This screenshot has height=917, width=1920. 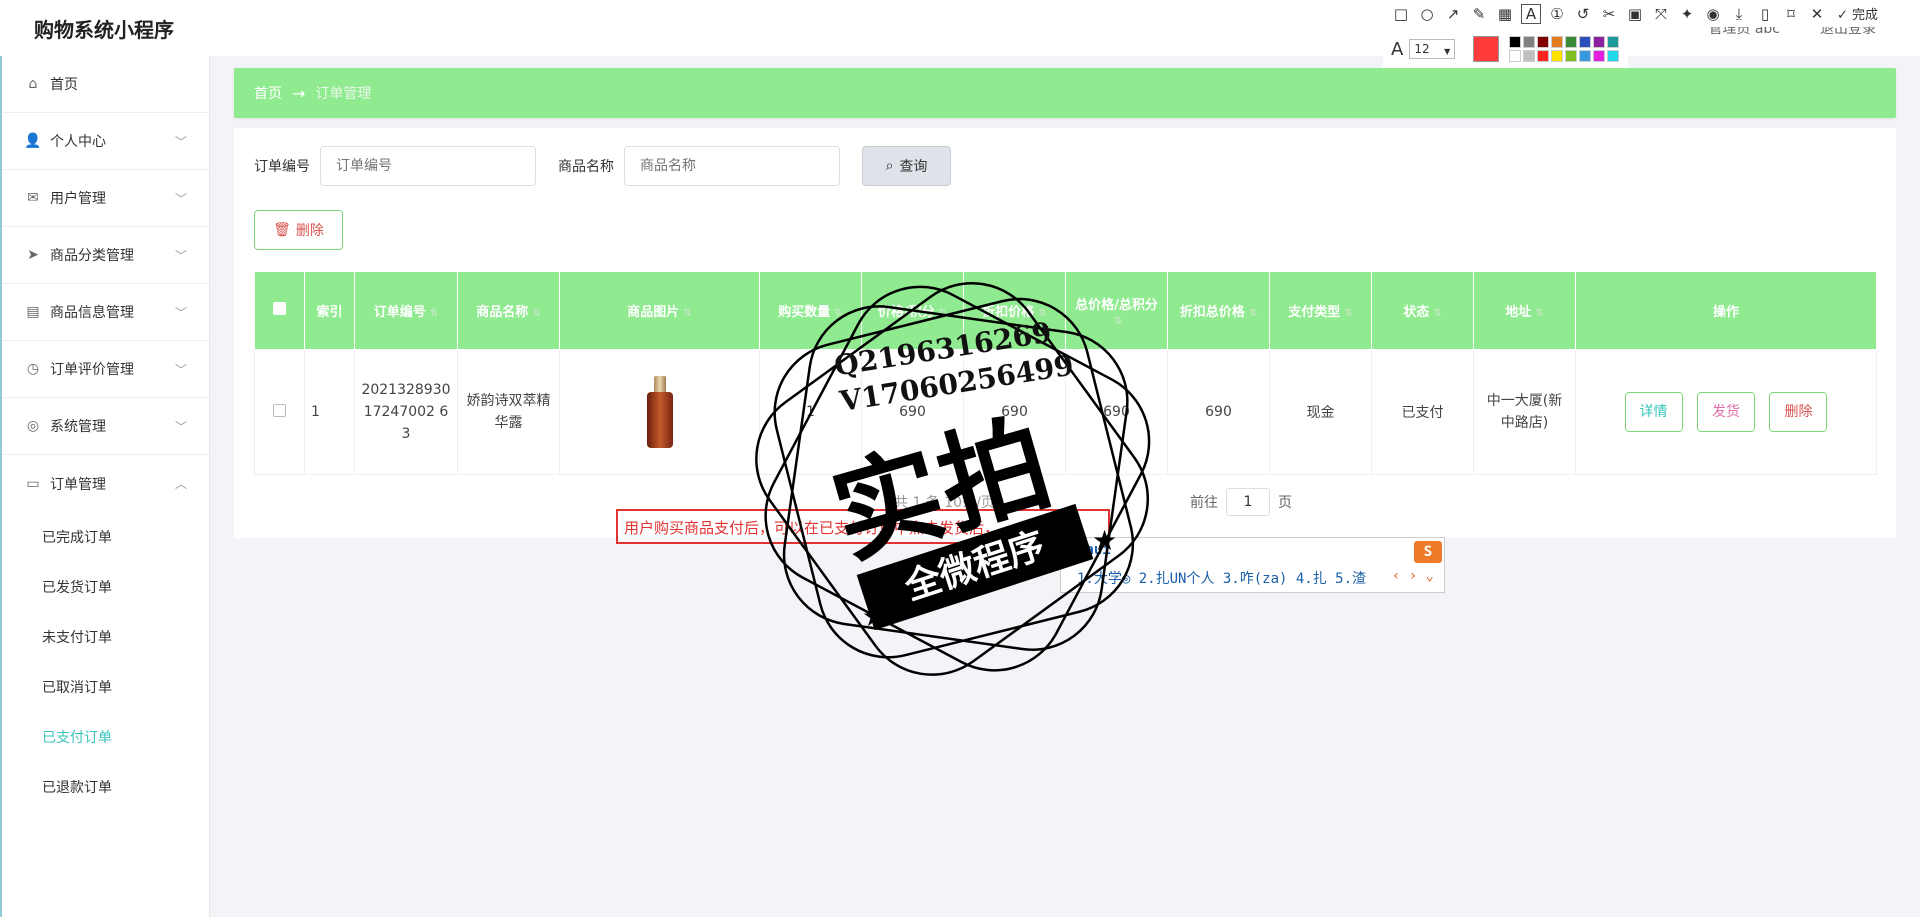 I want to click on ocr-icon: ▣, so click(x=1635, y=14).